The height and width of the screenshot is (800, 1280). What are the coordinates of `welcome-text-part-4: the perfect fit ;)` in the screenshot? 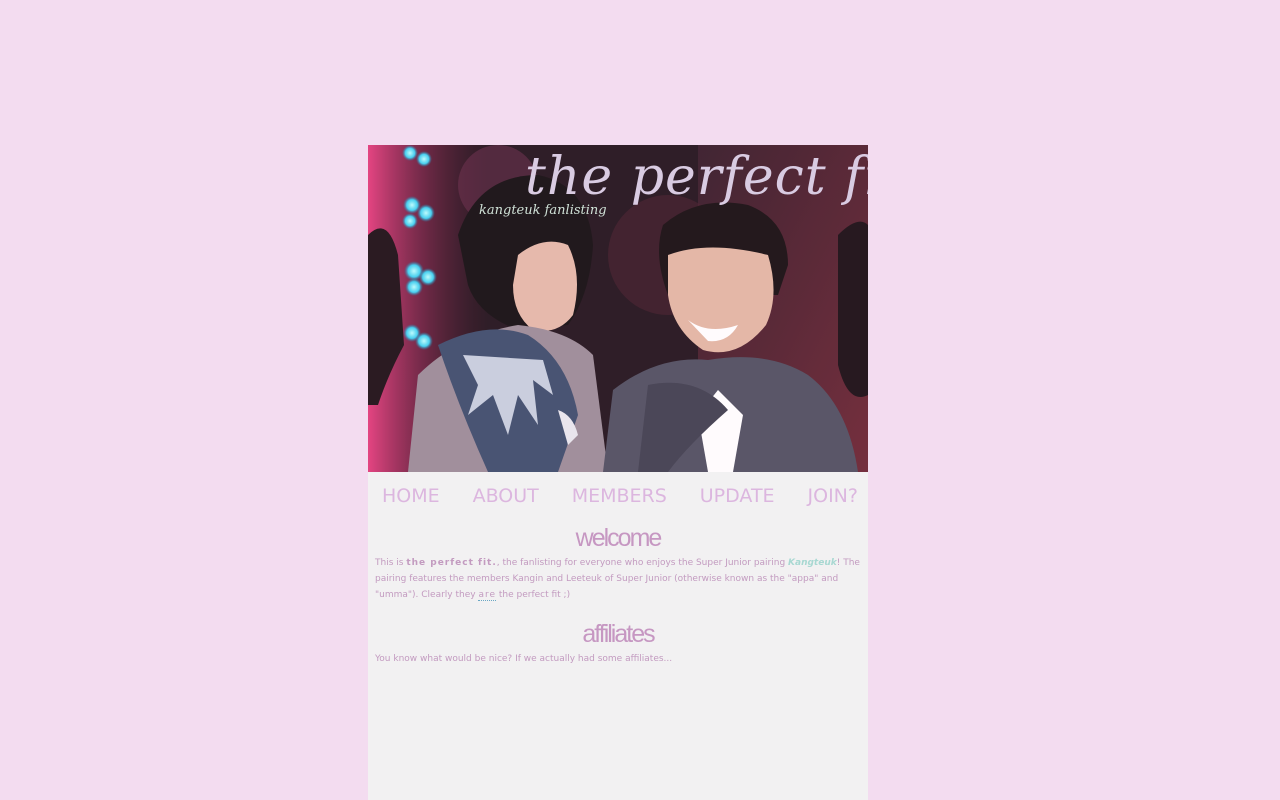 It's located at (533, 595).